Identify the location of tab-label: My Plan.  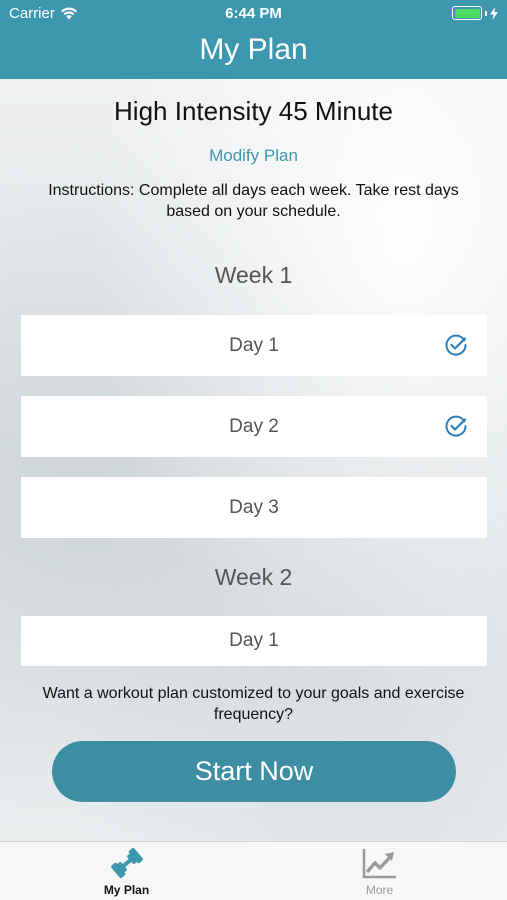
(126, 890).